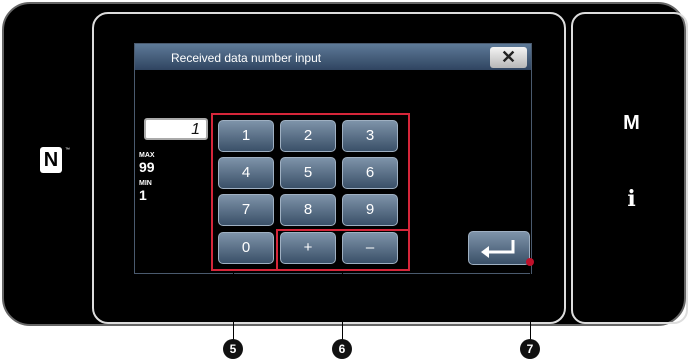  What do you see at coordinates (530, 349) in the screenshot?
I see `callout-7: 7` at bounding box center [530, 349].